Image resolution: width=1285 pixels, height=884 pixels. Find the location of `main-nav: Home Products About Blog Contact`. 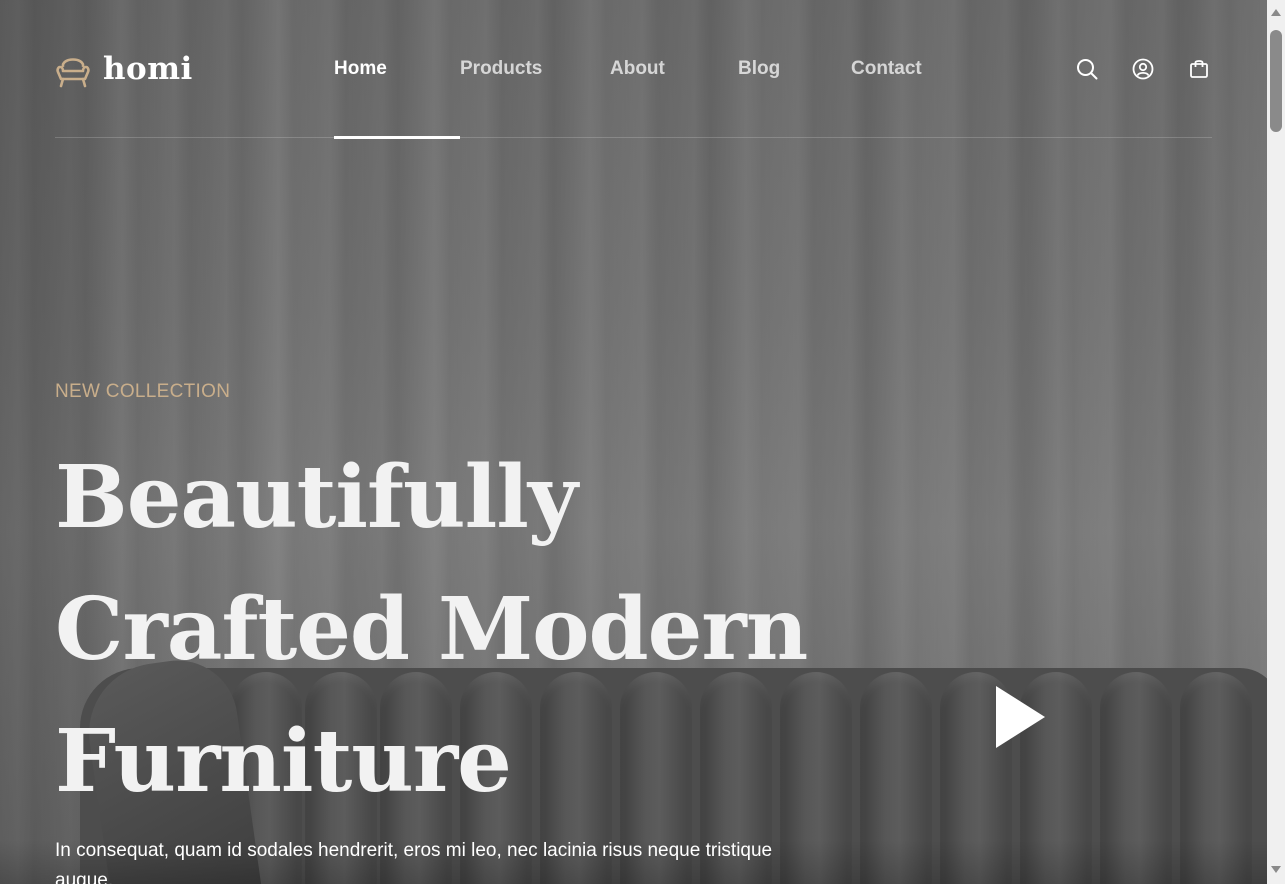

main-nav: Home Products About Blog Contact is located at coordinates (632, 69).